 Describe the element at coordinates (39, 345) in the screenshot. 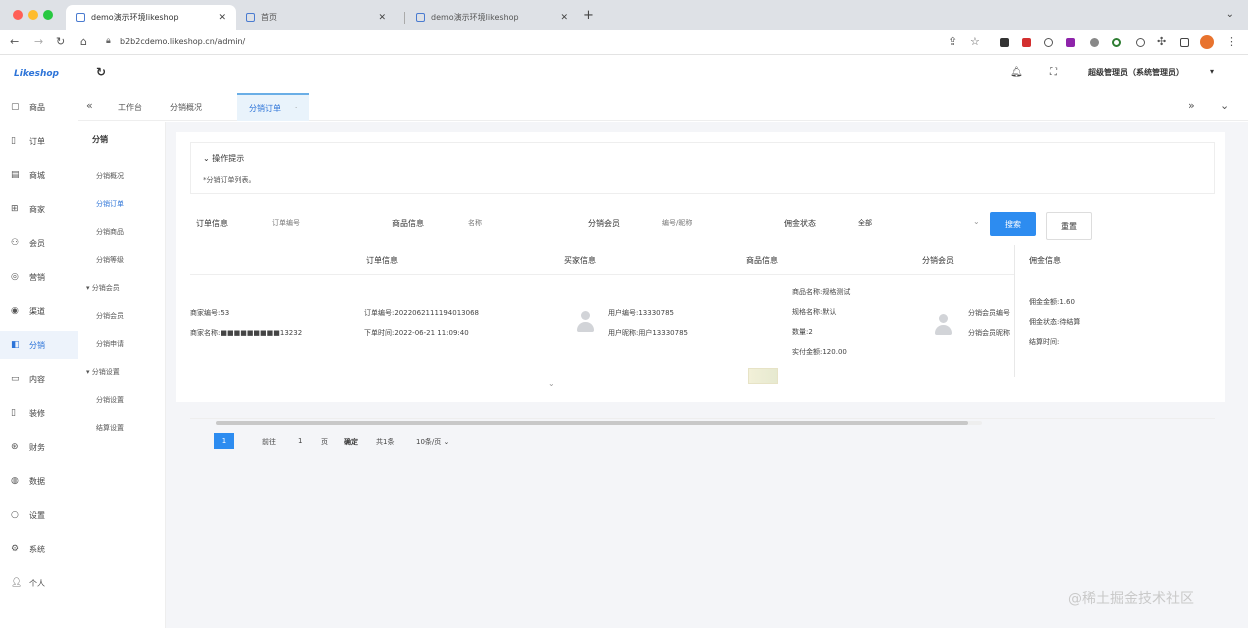

I see `sidebar-item-distribution: ◧ 分销` at that location.